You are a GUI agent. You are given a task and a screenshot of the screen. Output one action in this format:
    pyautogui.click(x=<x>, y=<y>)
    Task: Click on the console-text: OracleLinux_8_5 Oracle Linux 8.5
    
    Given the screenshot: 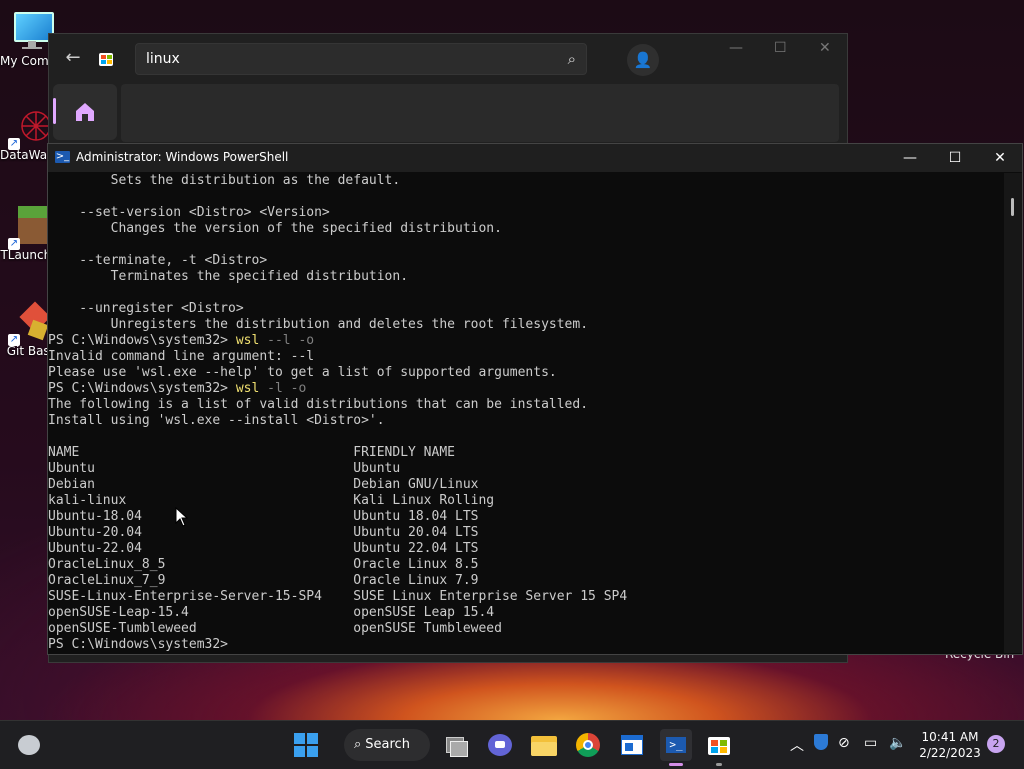 What is the action you would take?
    pyautogui.click(x=263, y=564)
    